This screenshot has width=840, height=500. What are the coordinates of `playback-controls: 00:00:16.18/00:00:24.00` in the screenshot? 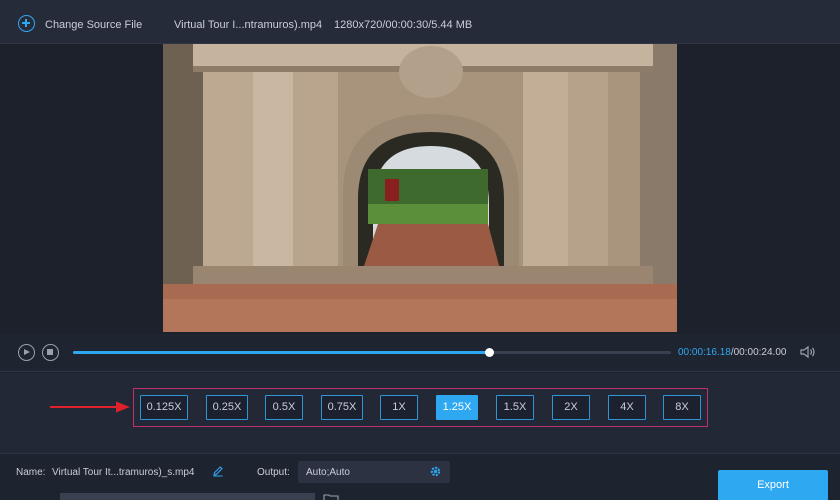 It's located at (420, 353).